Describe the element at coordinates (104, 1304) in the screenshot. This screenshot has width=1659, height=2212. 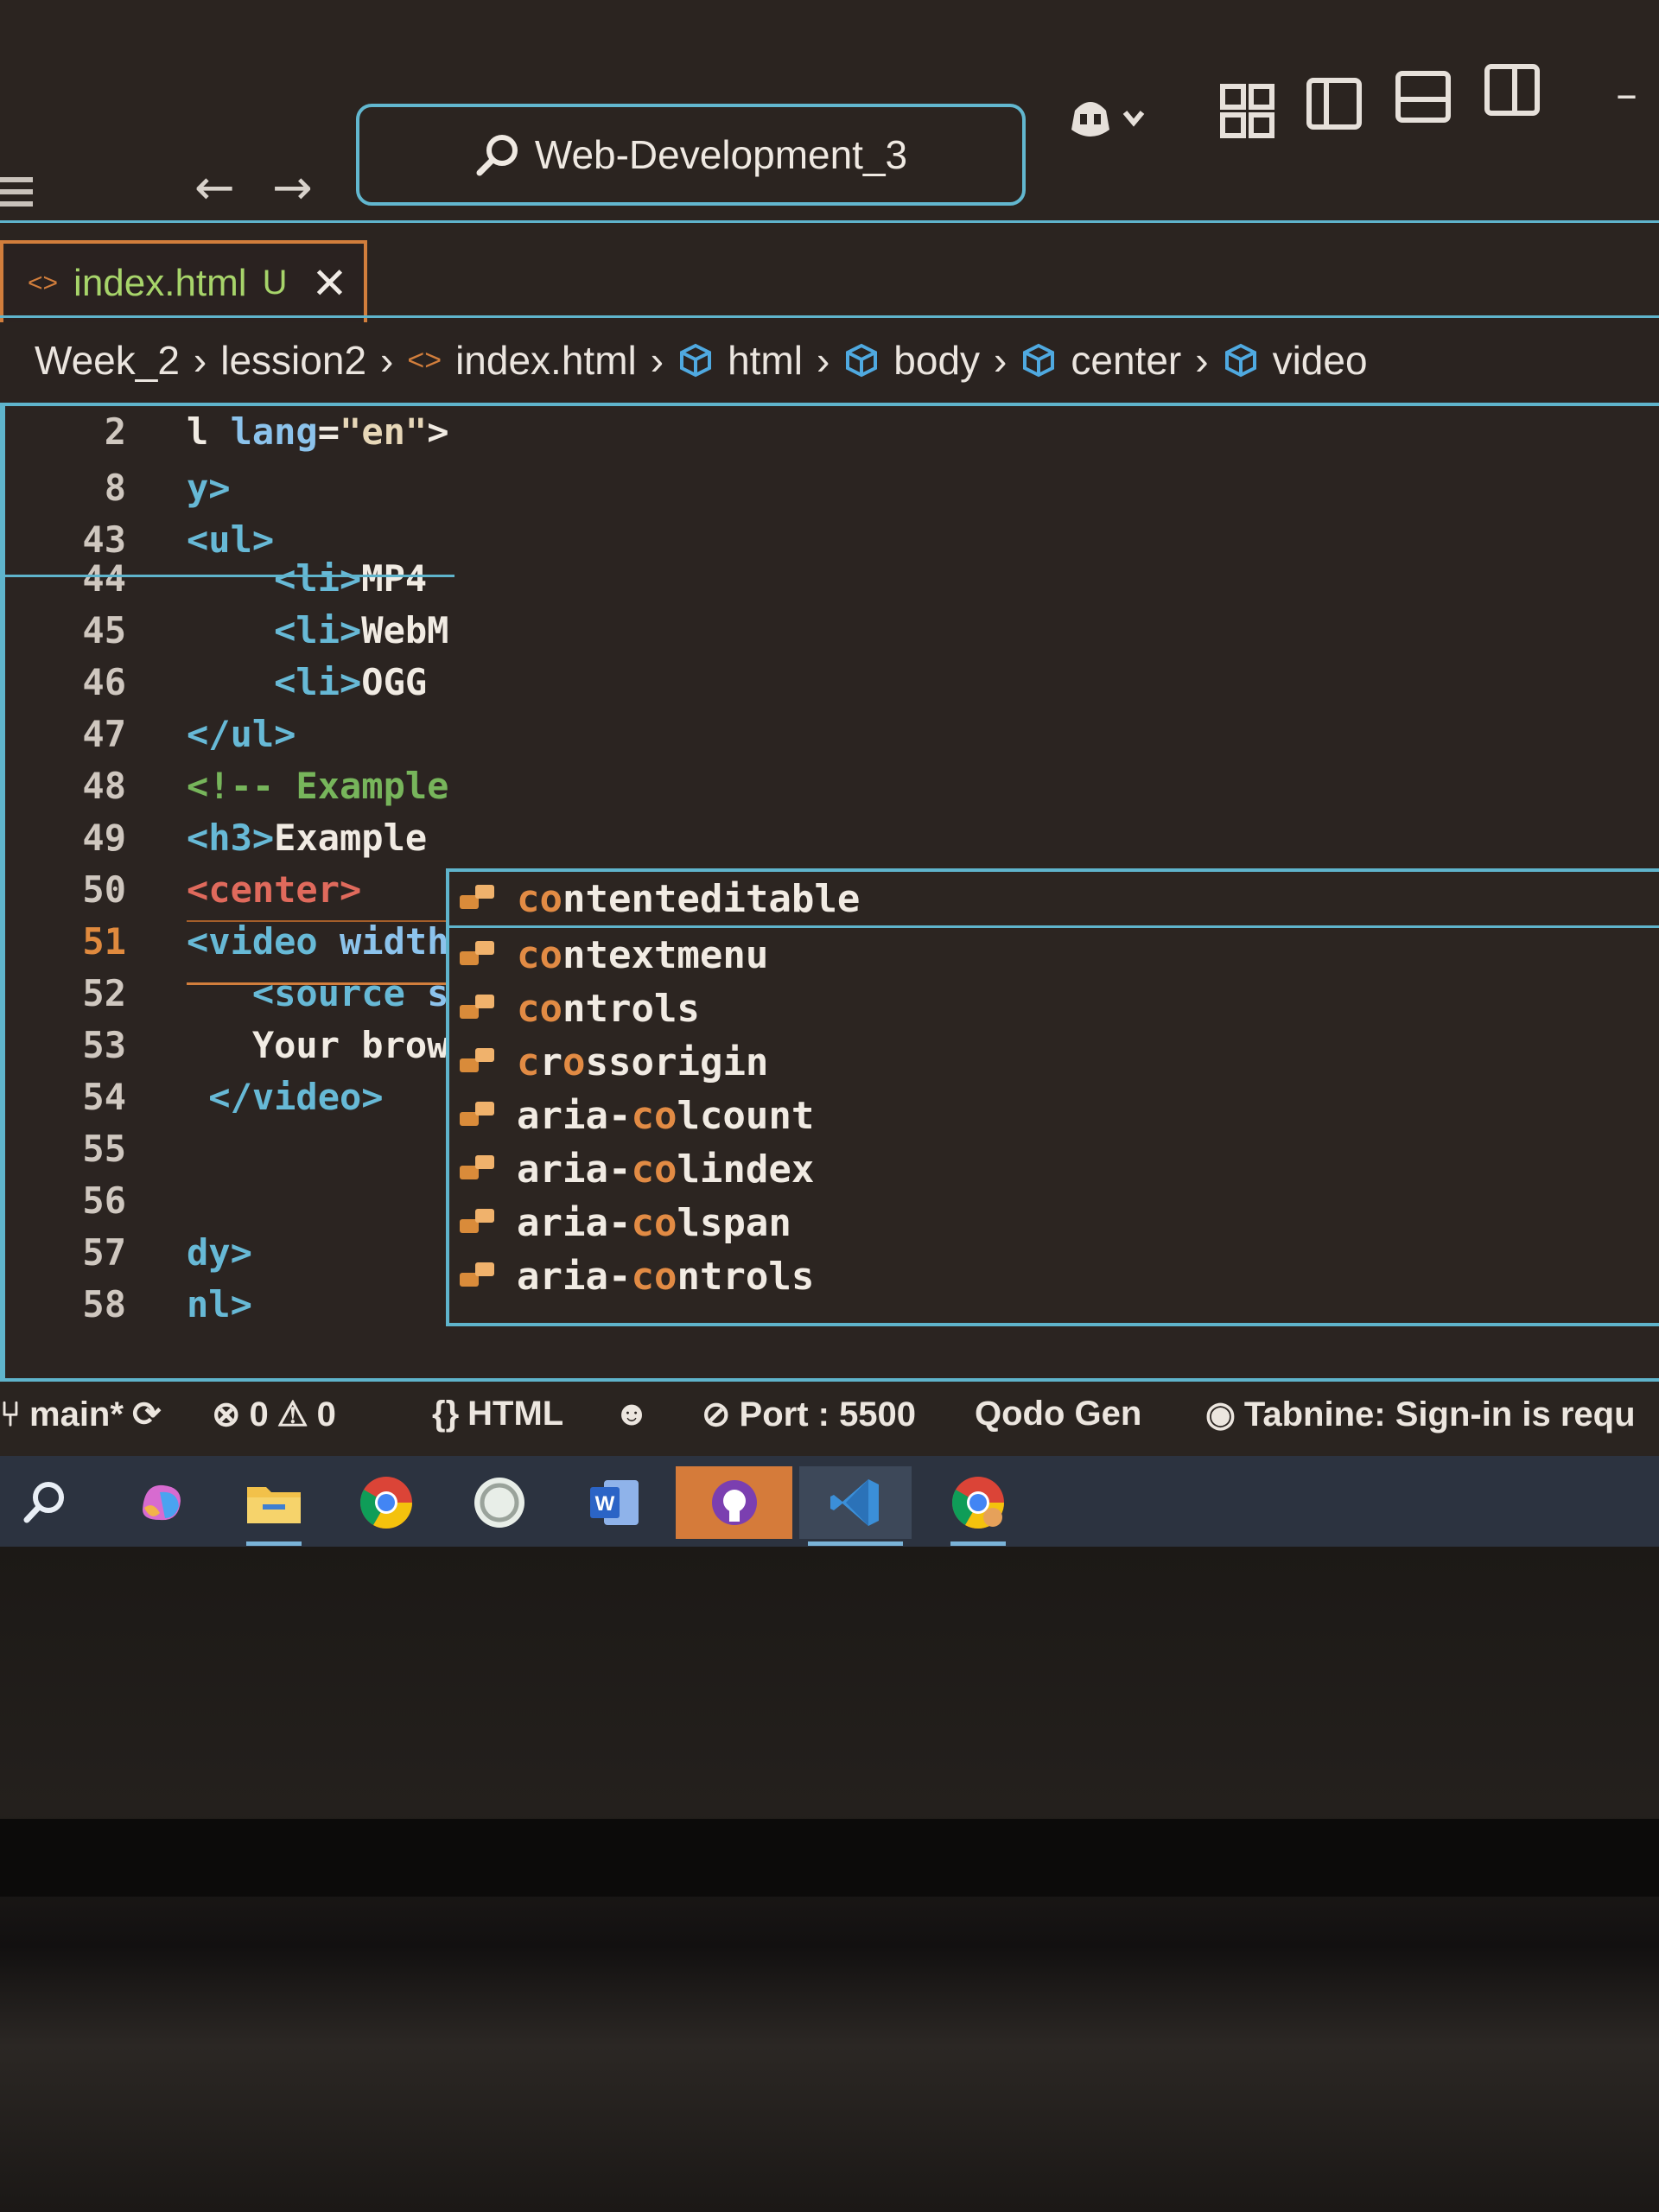
I see `line-number: 58` at that location.